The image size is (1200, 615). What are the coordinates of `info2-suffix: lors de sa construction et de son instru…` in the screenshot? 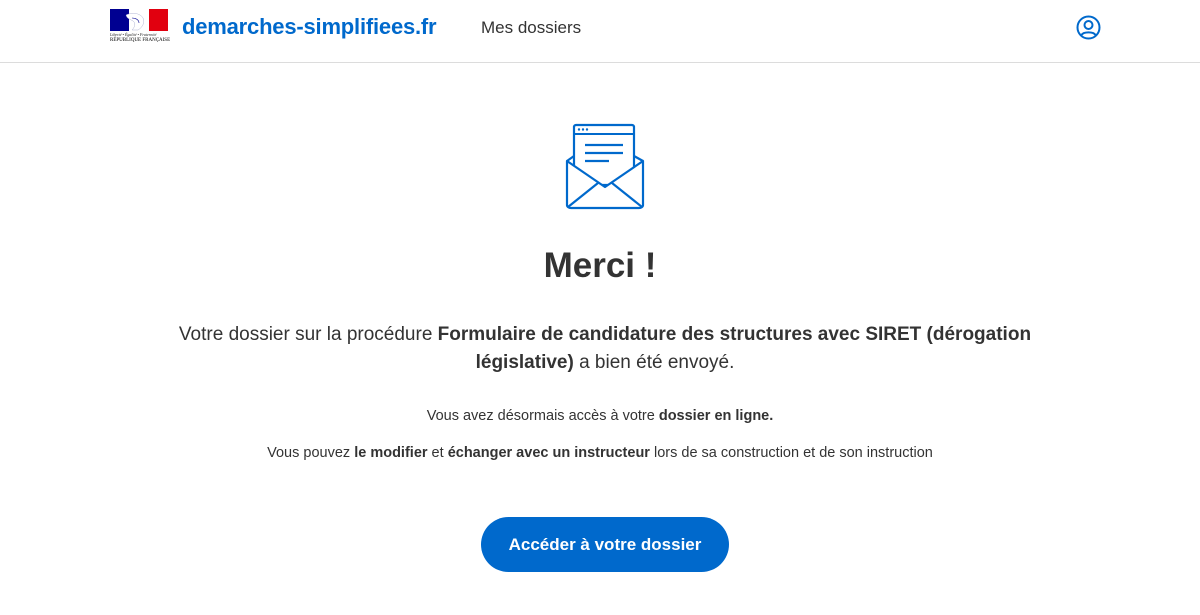 It's located at (791, 453).